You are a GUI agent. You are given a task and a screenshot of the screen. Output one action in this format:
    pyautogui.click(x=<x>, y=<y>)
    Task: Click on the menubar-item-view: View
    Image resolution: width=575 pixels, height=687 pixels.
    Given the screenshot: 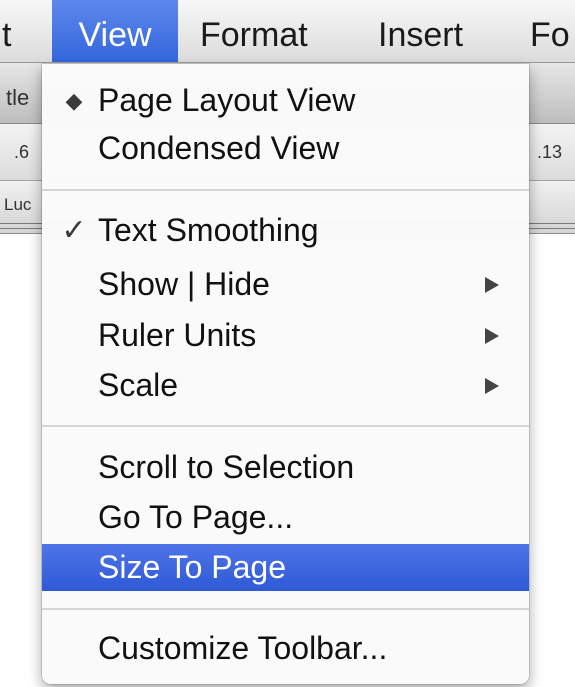 What is the action you would take?
    pyautogui.click(x=115, y=31)
    